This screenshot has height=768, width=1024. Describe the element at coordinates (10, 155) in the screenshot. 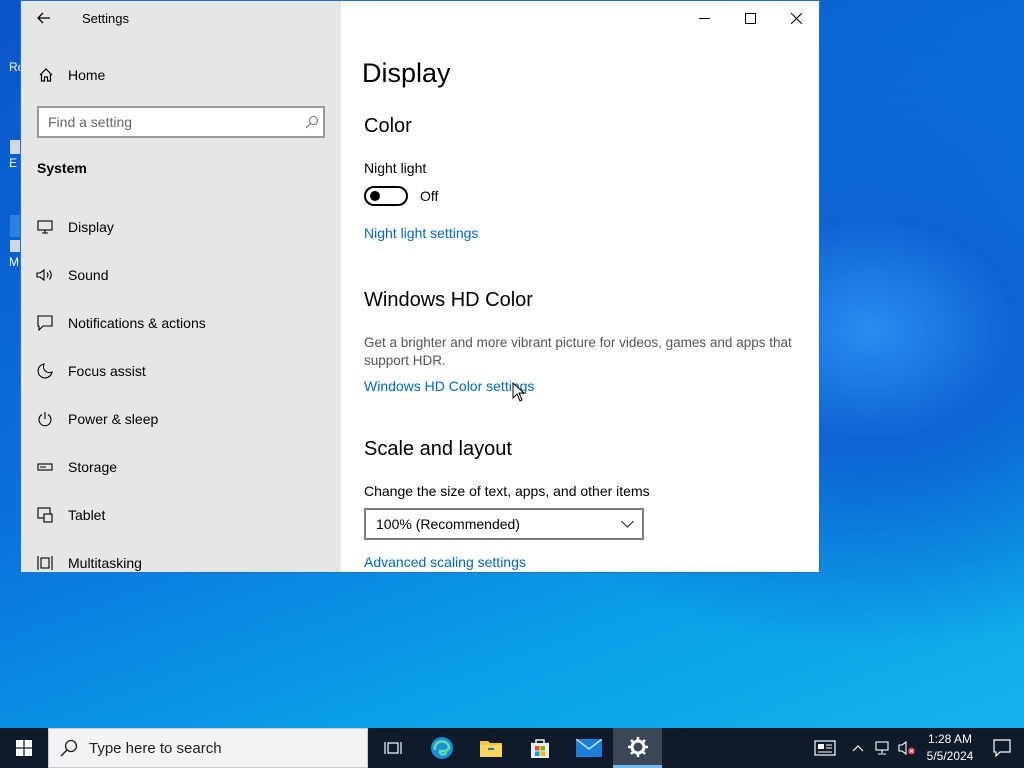

I see `desktop-icon-partial: E` at that location.